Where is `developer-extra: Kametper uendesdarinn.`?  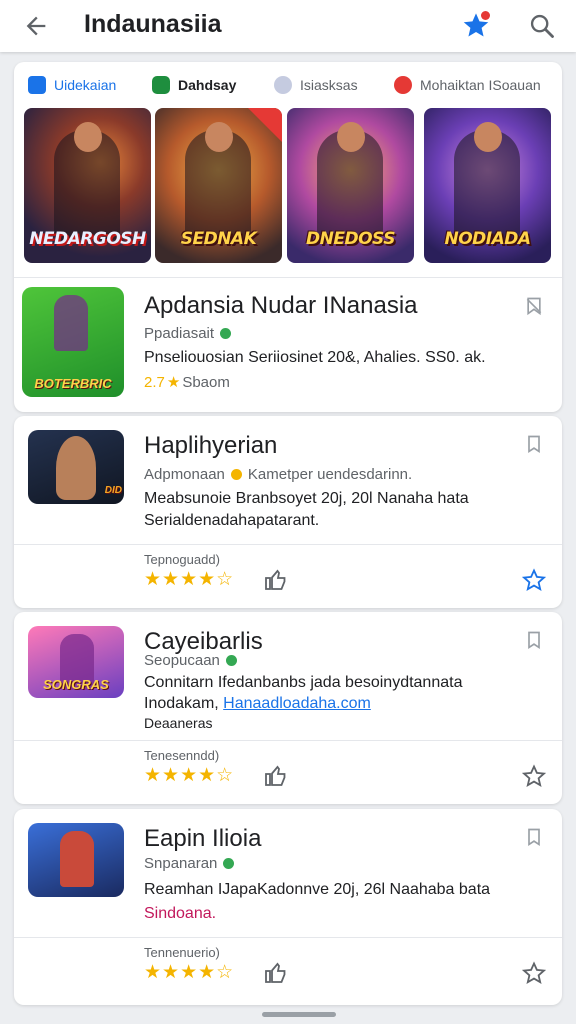 developer-extra: Kametper uendesdarinn. is located at coordinates (330, 474).